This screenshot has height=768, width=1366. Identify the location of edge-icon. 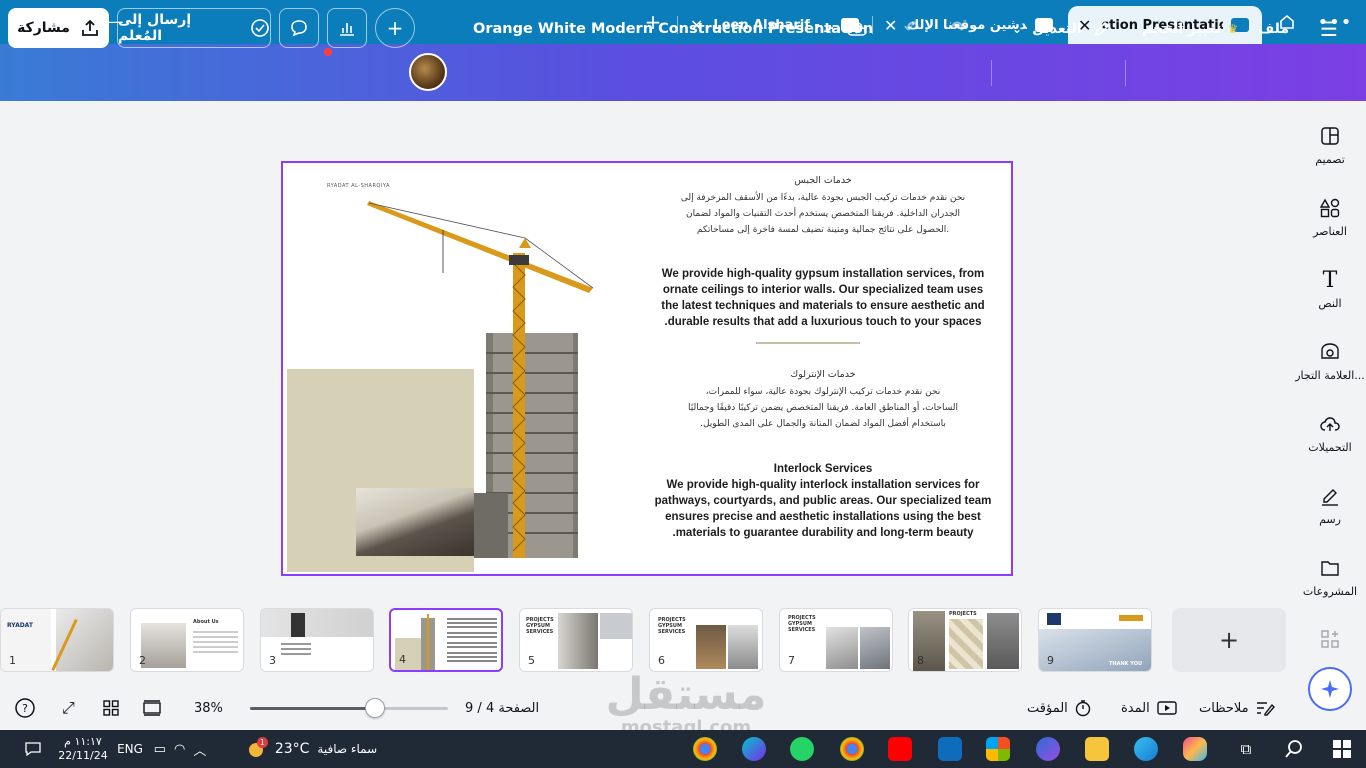
(1146, 749).